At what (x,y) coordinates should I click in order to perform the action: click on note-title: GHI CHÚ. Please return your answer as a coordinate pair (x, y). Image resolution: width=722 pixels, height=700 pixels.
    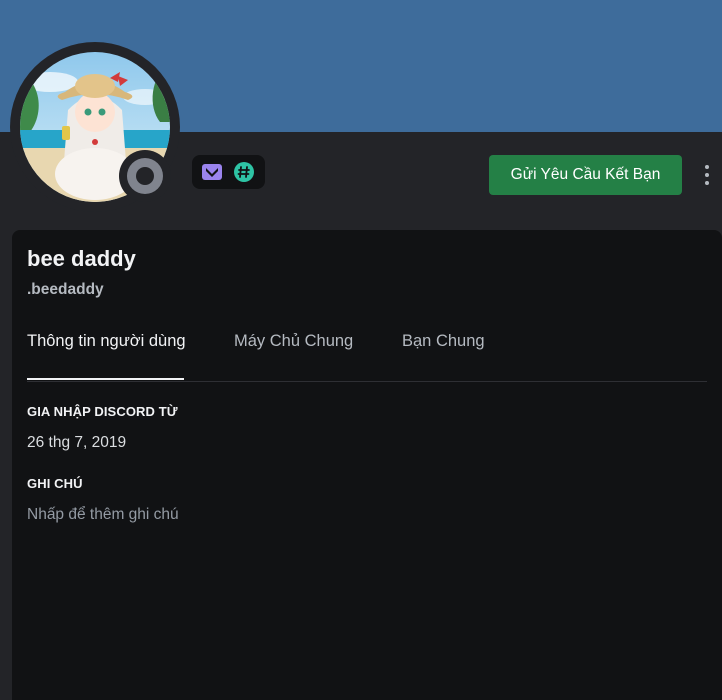
    Looking at the image, I should click on (55, 483).